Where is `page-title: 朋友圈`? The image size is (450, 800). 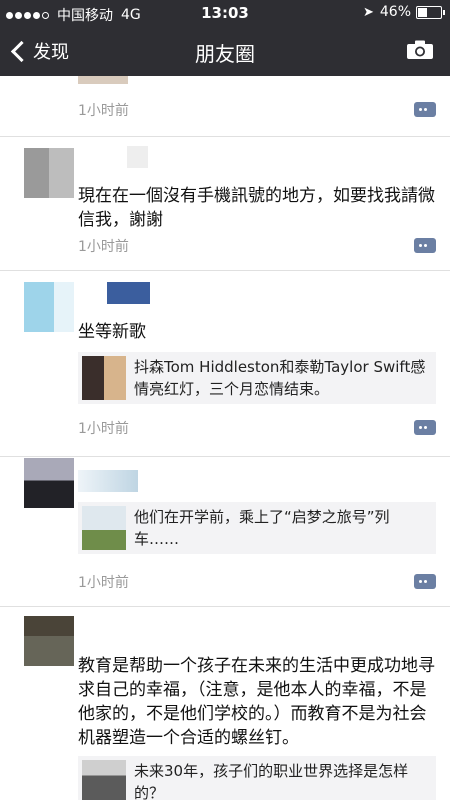 page-title: 朋友圈 is located at coordinates (225, 54).